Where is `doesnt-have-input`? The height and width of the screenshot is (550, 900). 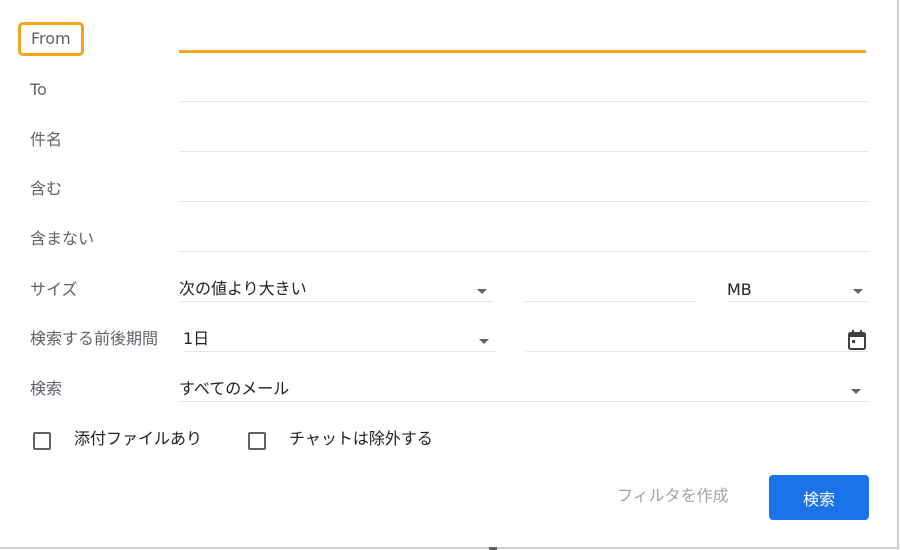
doesnt-have-input is located at coordinates (523, 251).